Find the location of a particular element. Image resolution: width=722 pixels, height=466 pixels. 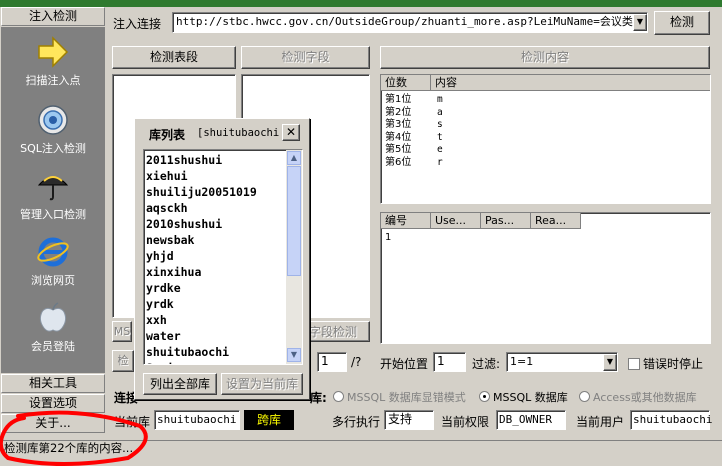

filter-dropdown-button: ▼ is located at coordinates (610, 362).